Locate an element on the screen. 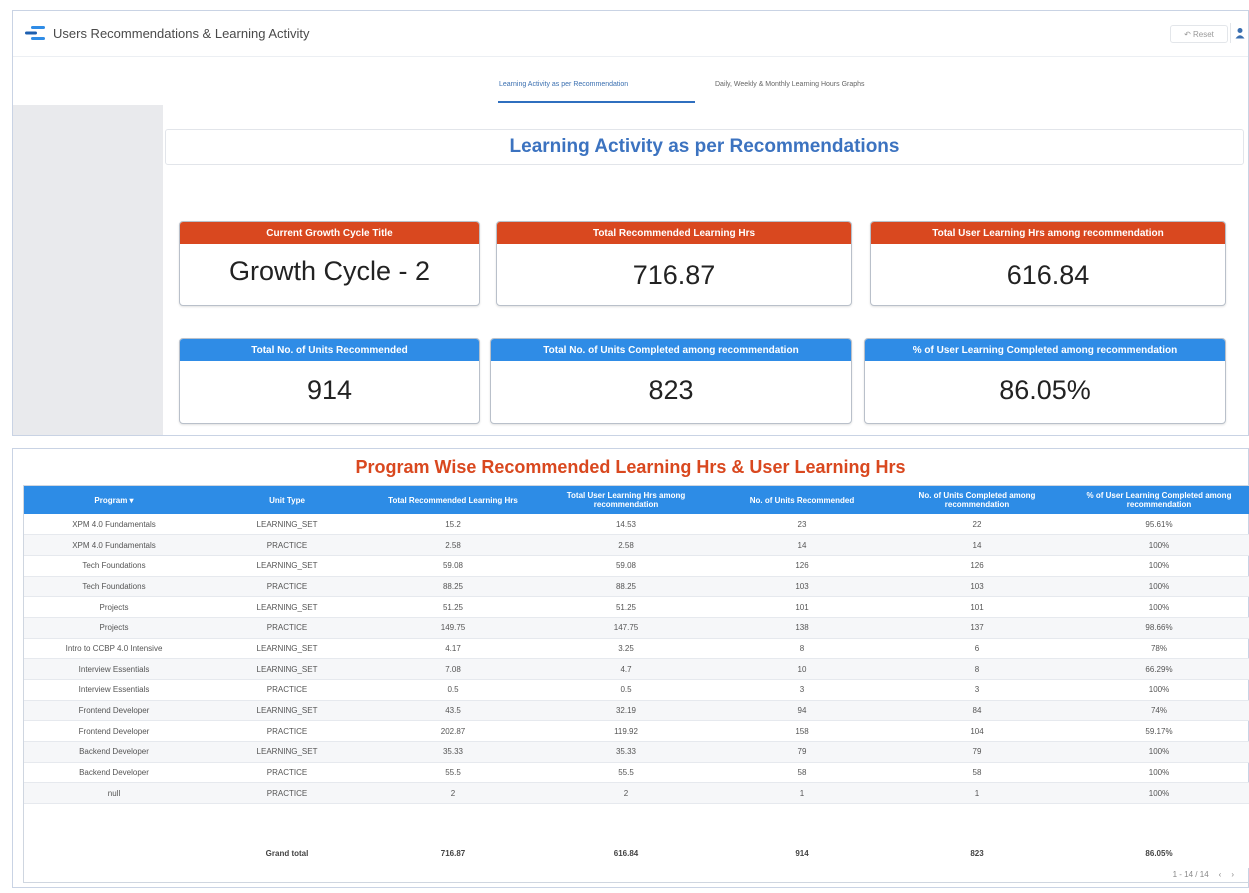  section-title: Learning Activity as per Recommendations is located at coordinates (704, 146).